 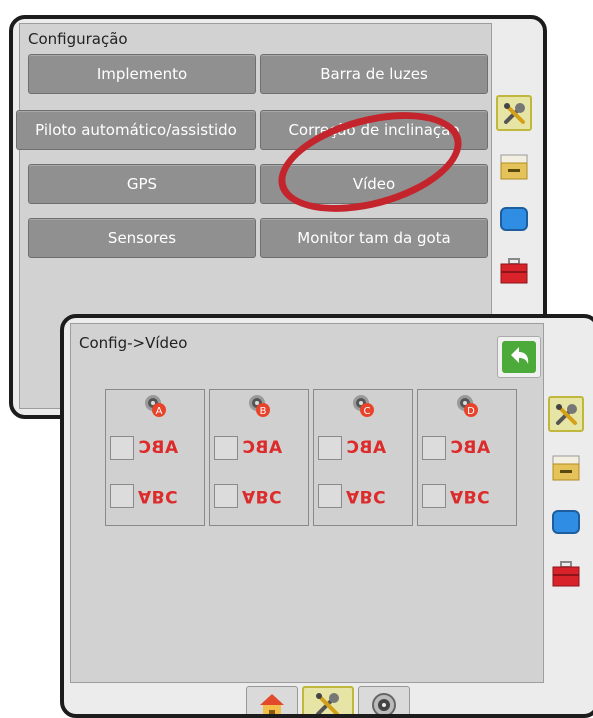 I want to click on camera-b-option-bottom: ABC, so click(x=248, y=496).